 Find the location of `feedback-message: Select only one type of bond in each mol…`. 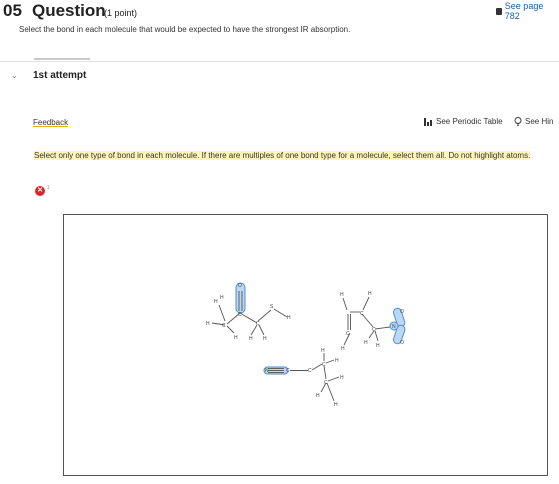

feedback-message: Select only one type of bond in each mol… is located at coordinates (294, 156).